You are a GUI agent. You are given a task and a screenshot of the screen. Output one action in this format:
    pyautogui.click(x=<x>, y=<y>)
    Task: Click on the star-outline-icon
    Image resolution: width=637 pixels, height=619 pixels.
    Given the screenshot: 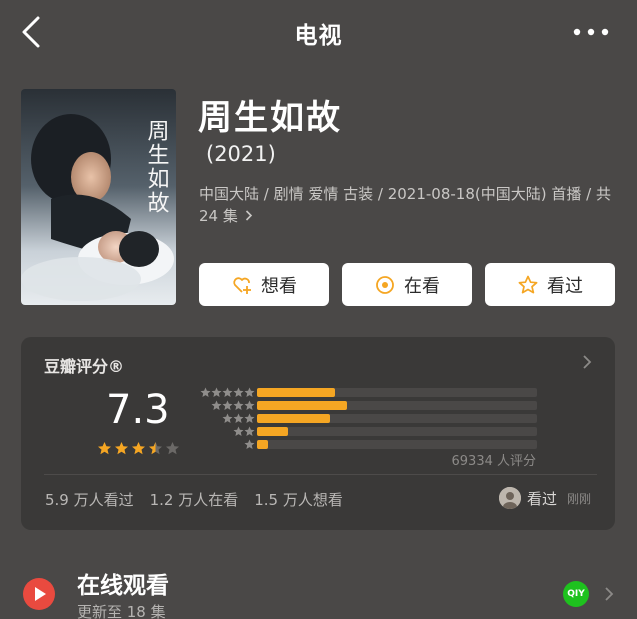 What is the action you would take?
    pyautogui.click(x=528, y=284)
    